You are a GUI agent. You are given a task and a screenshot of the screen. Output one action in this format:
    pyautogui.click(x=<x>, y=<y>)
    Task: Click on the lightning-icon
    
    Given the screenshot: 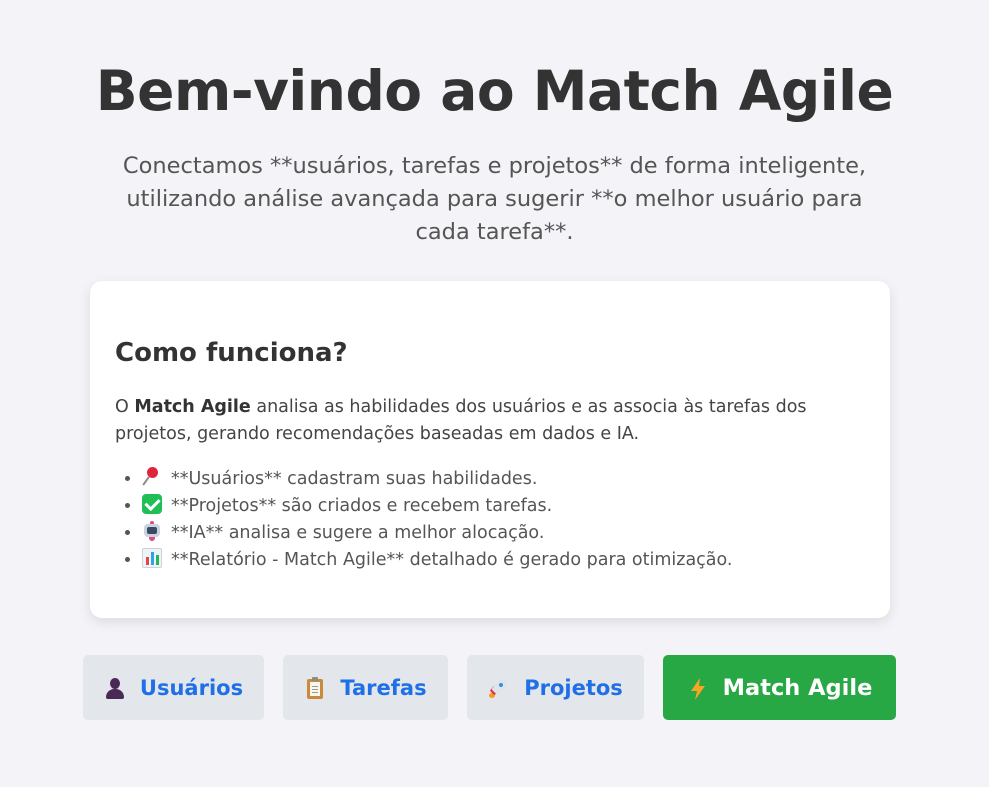 What is the action you would take?
    pyautogui.click(x=698, y=688)
    